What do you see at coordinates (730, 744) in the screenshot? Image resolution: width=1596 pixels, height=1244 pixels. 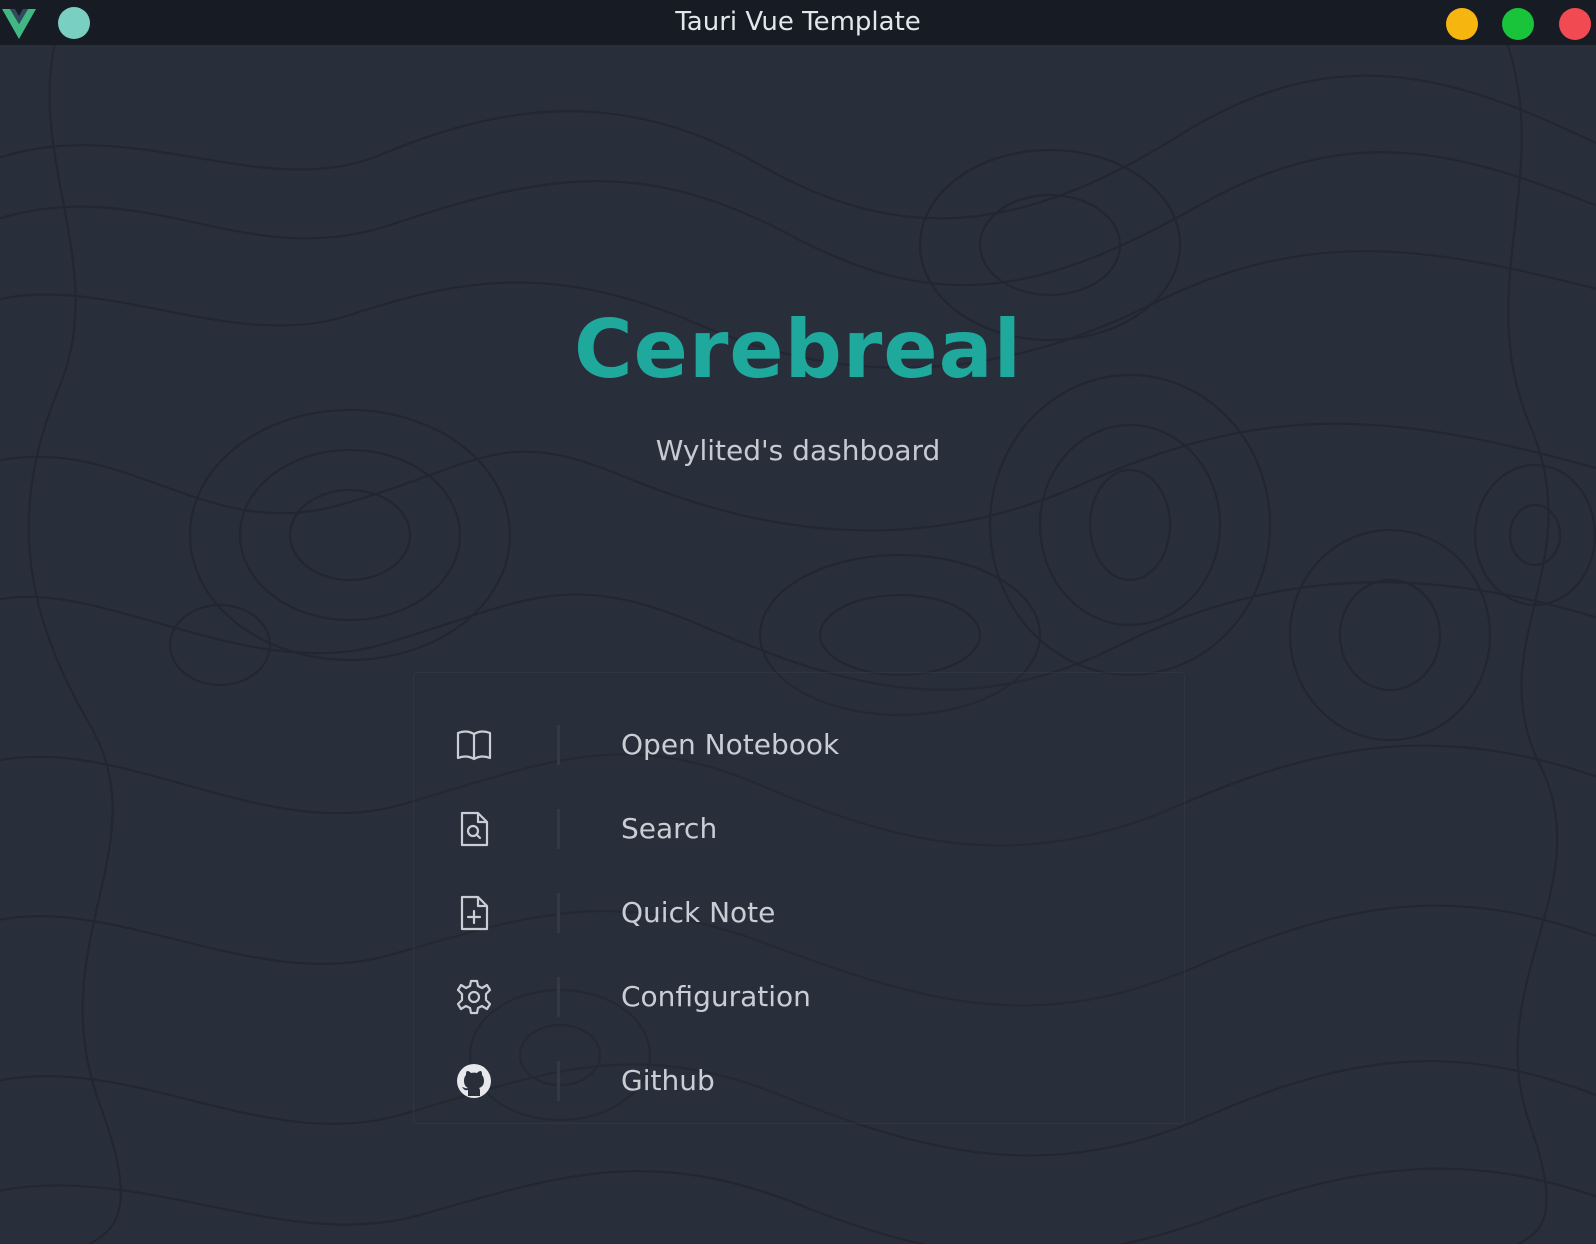 I see `menu-item-label: Open Notebook` at bounding box center [730, 744].